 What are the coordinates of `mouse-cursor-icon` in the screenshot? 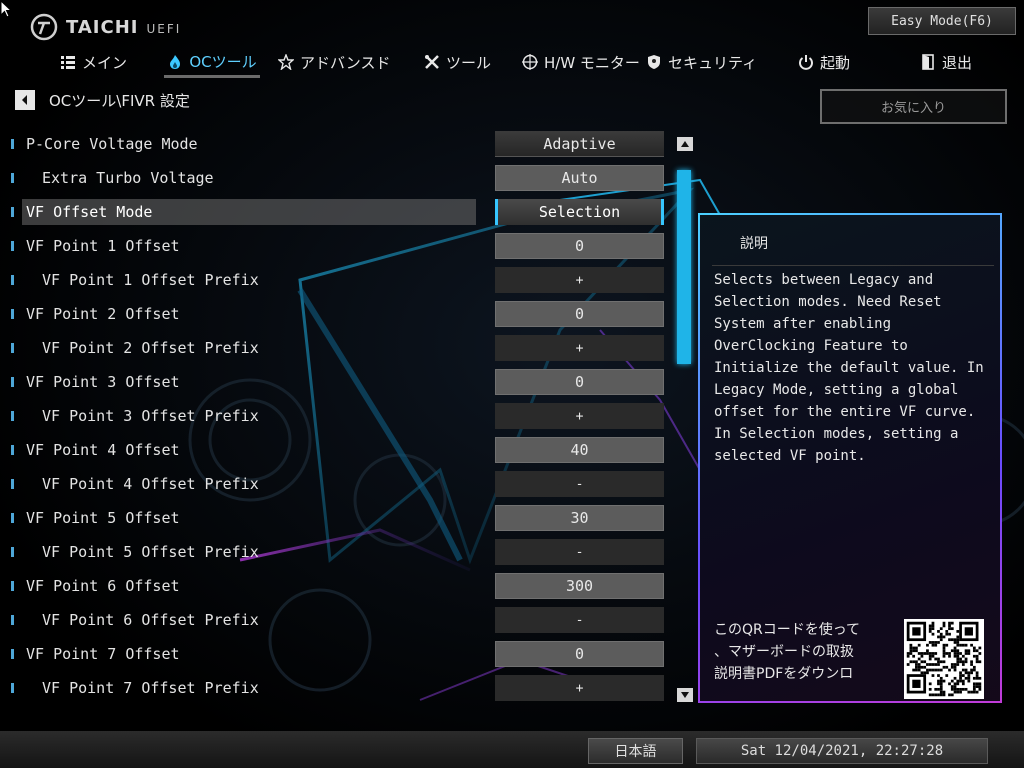 It's located at (6, 9).